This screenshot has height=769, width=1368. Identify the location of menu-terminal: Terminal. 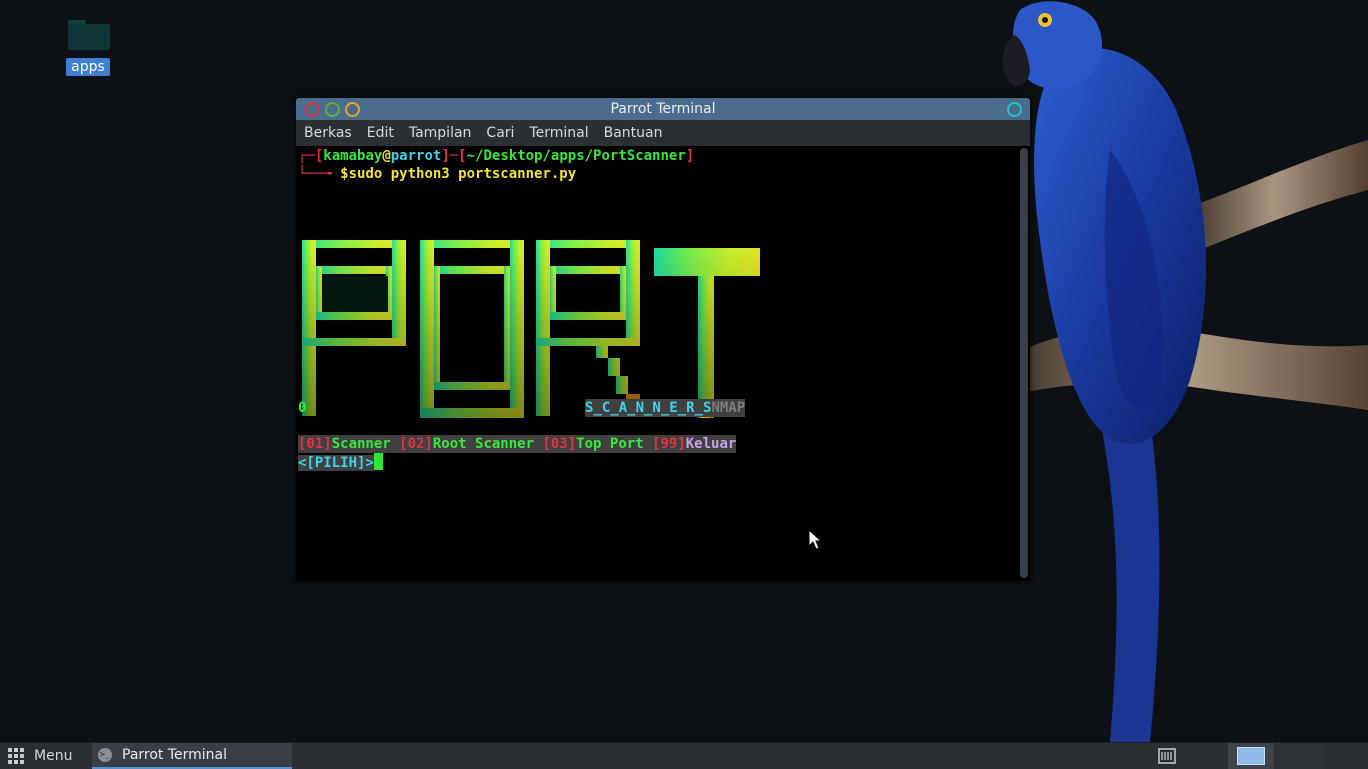
(558, 133).